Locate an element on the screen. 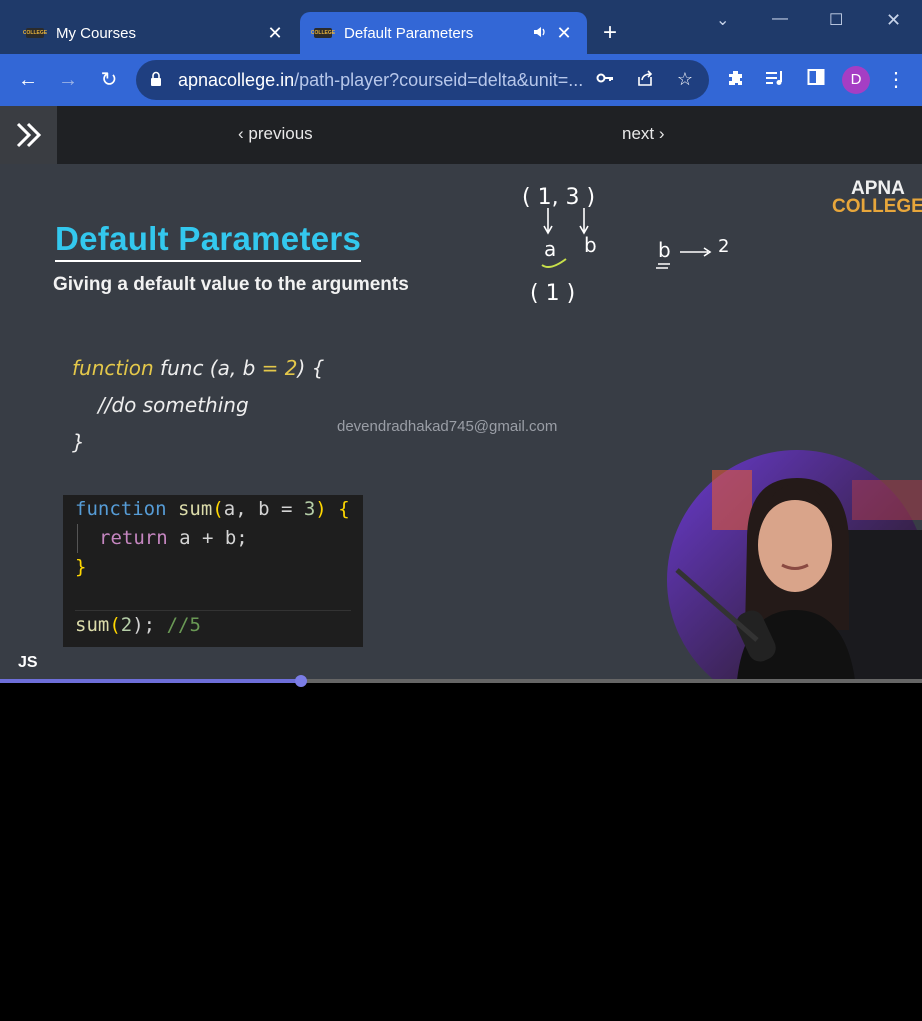  slide-title: Default Parameters is located at coordinates (208, 241).